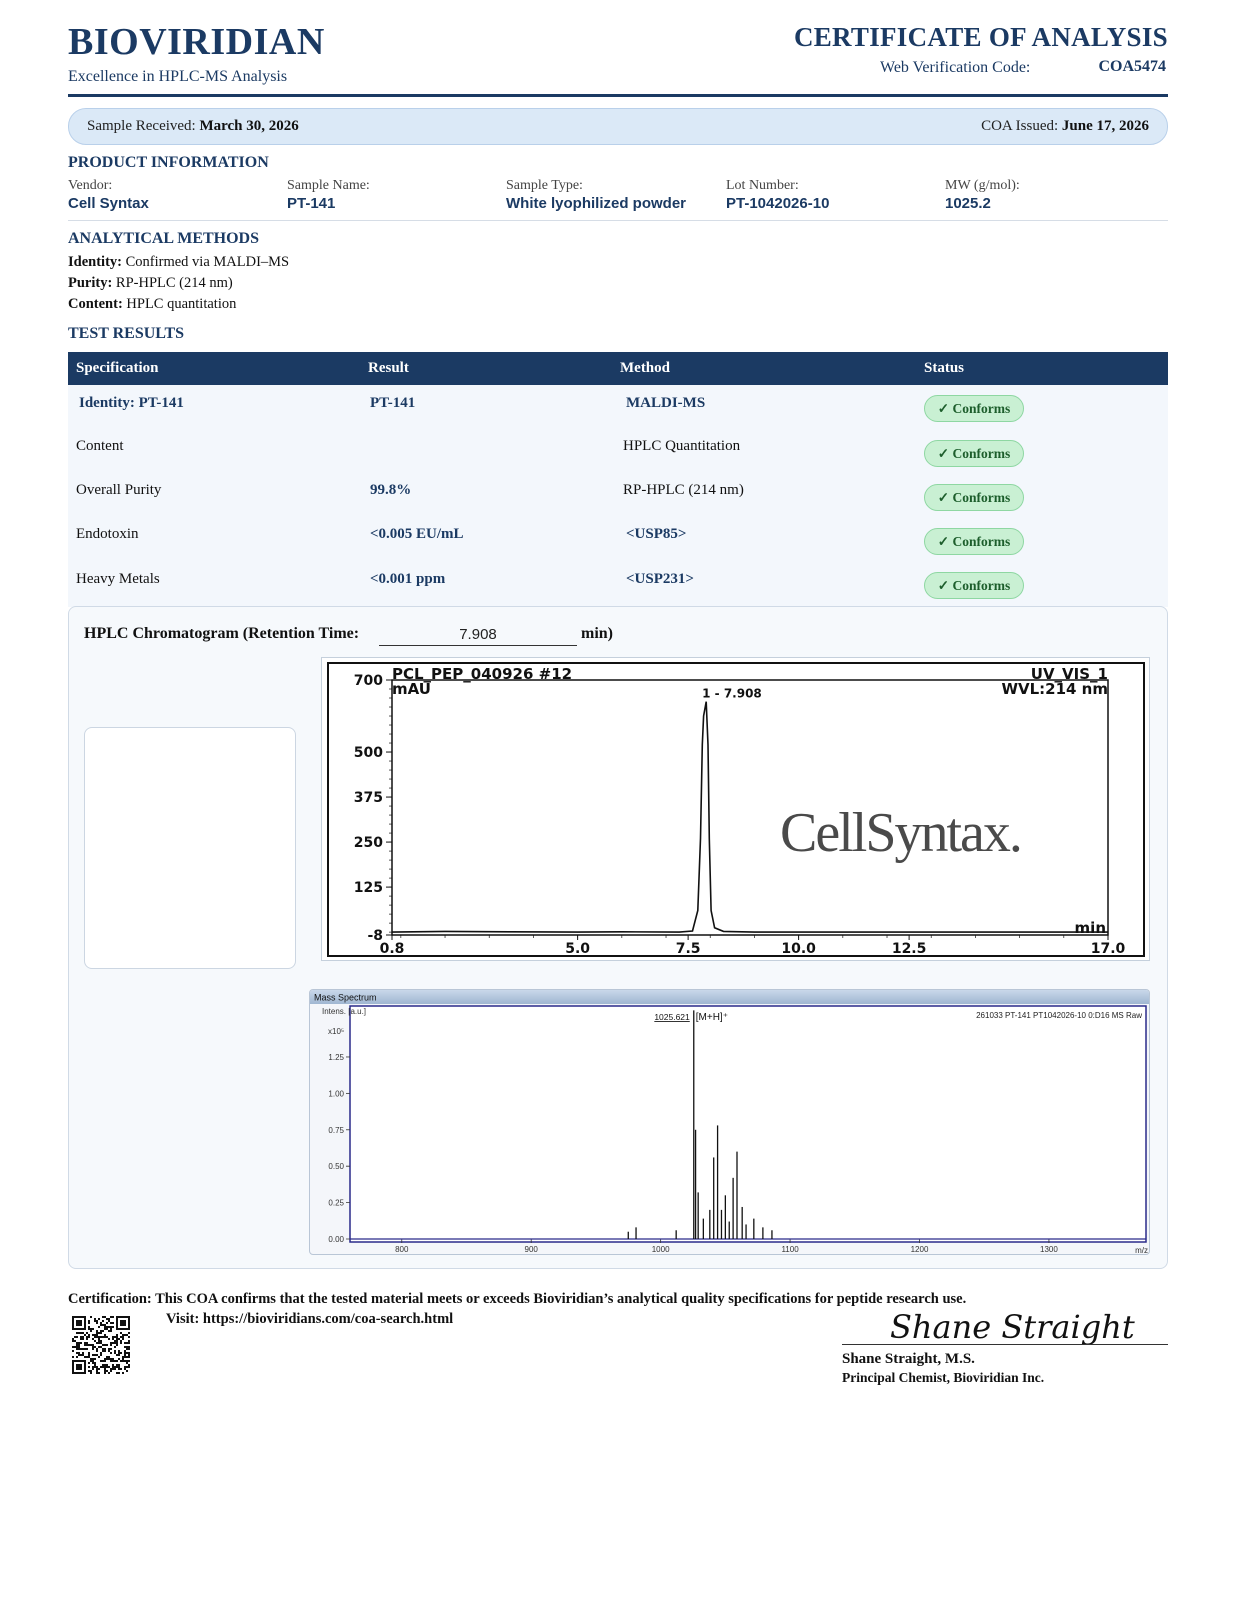 The width and height of the screenshot is (1236, 1600). I want to click on hplc-y-tick-label: 250, so click(368, 843).